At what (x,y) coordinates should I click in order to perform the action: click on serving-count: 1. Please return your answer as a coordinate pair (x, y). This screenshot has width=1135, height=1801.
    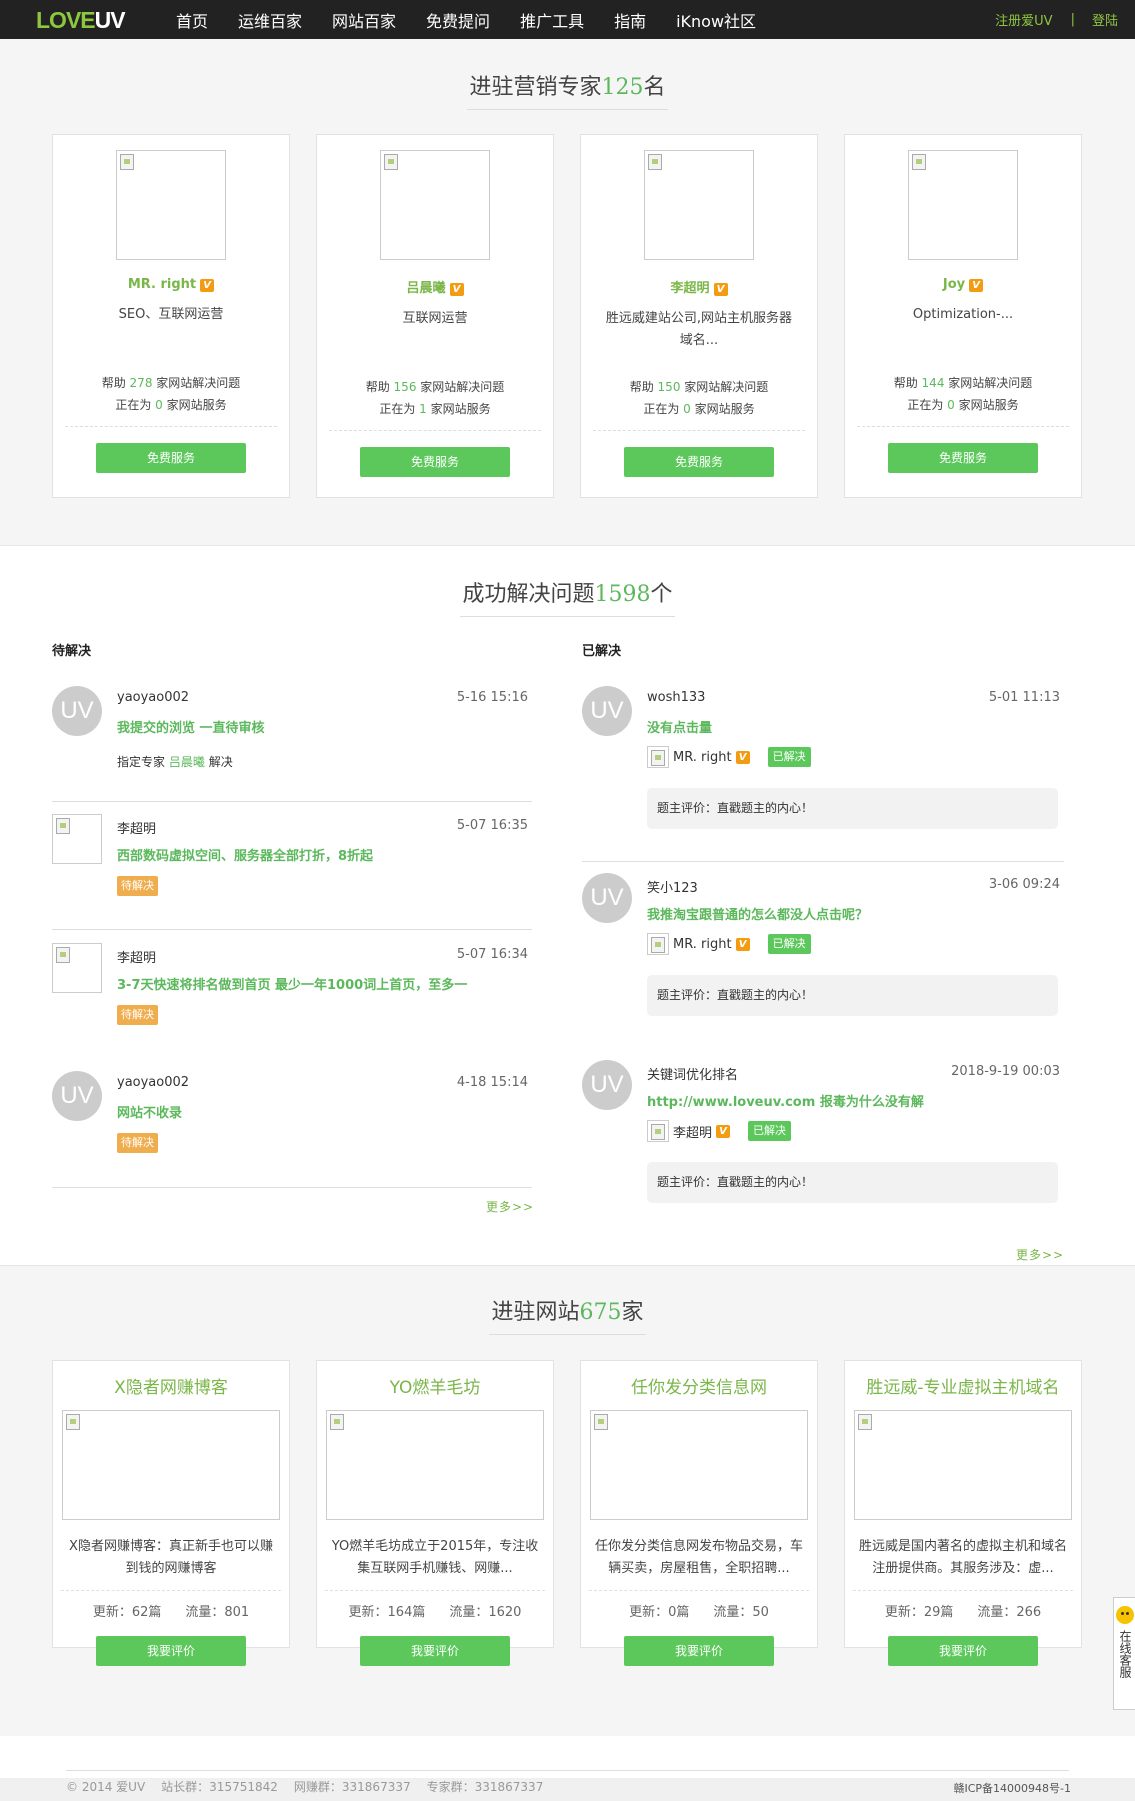
    Looking at the image, I should click on (423, 409).